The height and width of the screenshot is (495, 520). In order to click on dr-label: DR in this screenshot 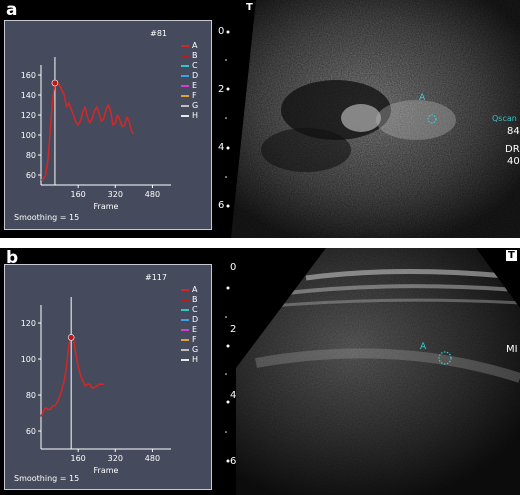, I will do `click(512, 149)`.